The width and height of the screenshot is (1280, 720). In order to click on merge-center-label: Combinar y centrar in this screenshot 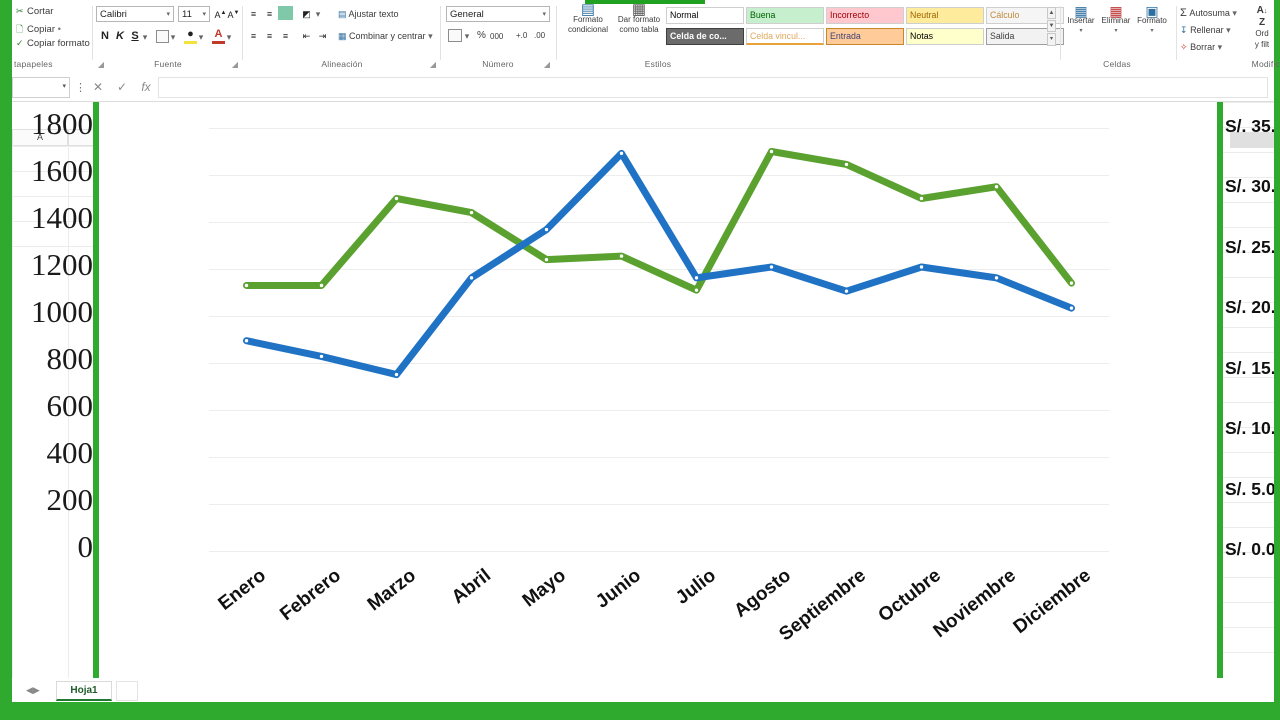, I will do `click(387, 36)`.